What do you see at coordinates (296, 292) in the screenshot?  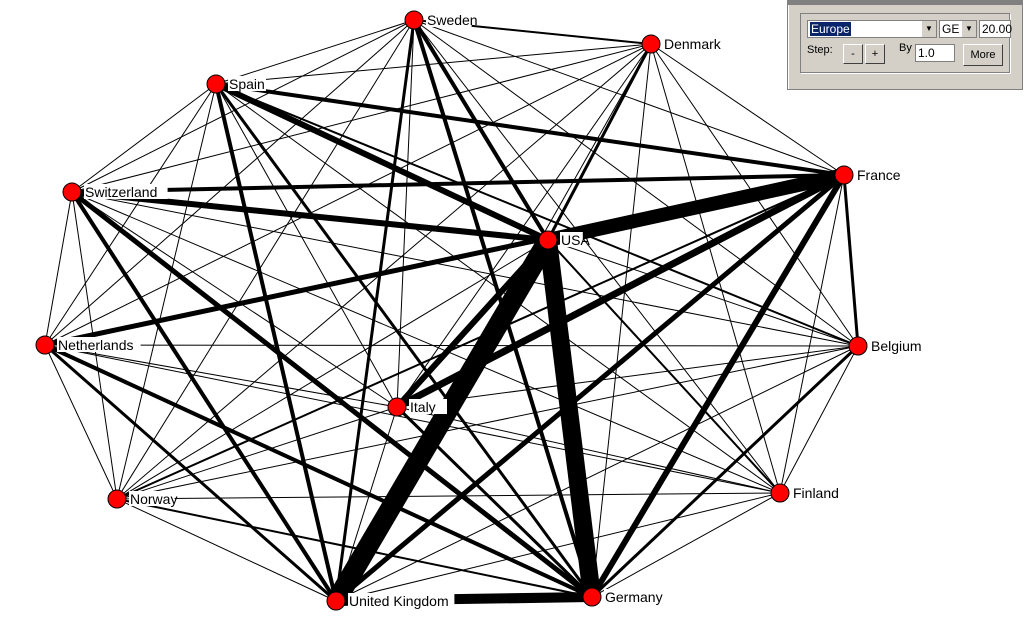 I see `edge-usa-netherlands` at bounding box center [296, 292].